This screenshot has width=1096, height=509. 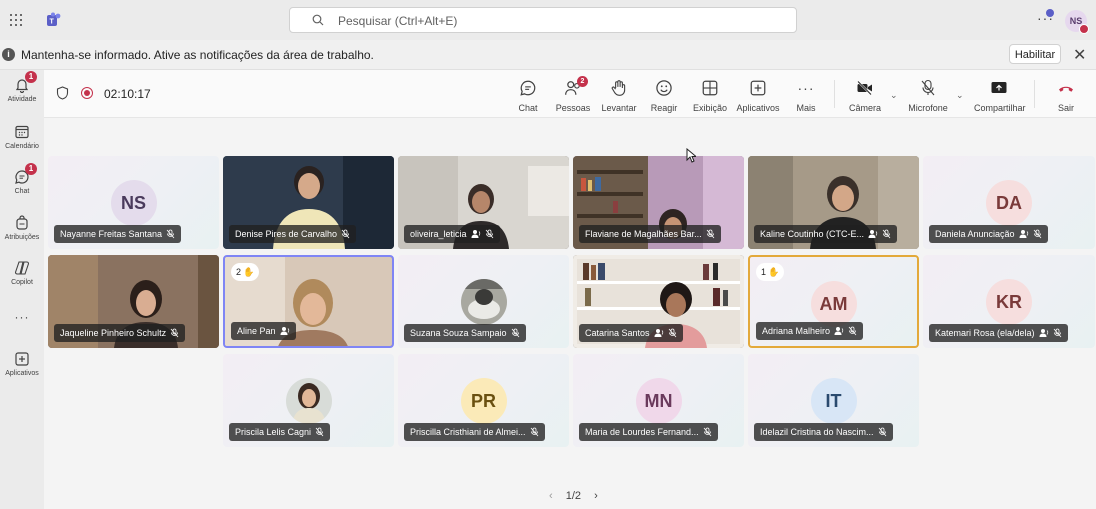 I want to click on rail-item-apps: Aplicativos, so click(x=22, y=364).